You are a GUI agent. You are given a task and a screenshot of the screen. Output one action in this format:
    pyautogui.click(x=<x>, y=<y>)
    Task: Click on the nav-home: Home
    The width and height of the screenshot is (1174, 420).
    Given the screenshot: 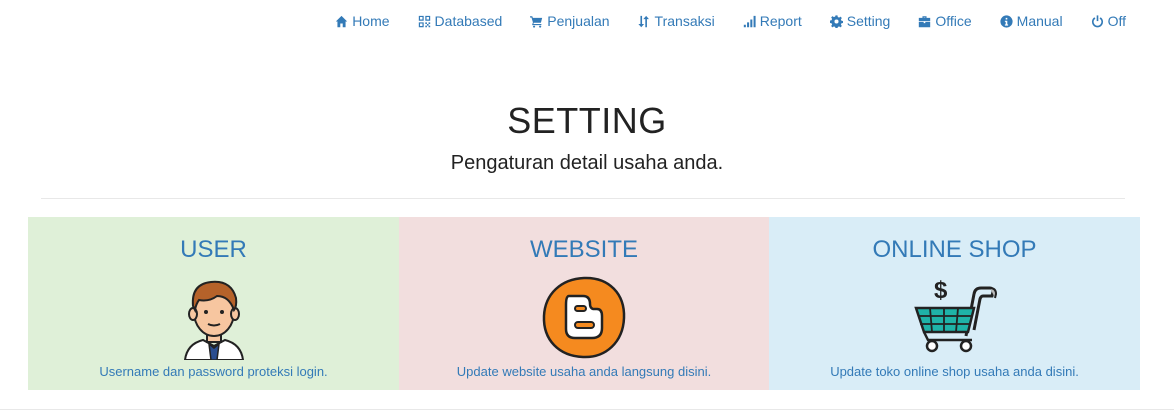 What is the action you would take?
    pyautogui.click(x=362, y=21)
    